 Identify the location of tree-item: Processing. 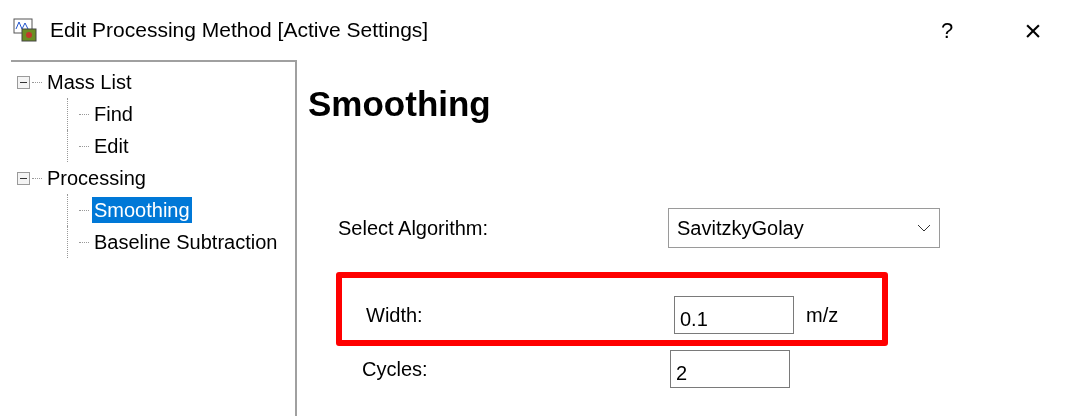
(96, 178).